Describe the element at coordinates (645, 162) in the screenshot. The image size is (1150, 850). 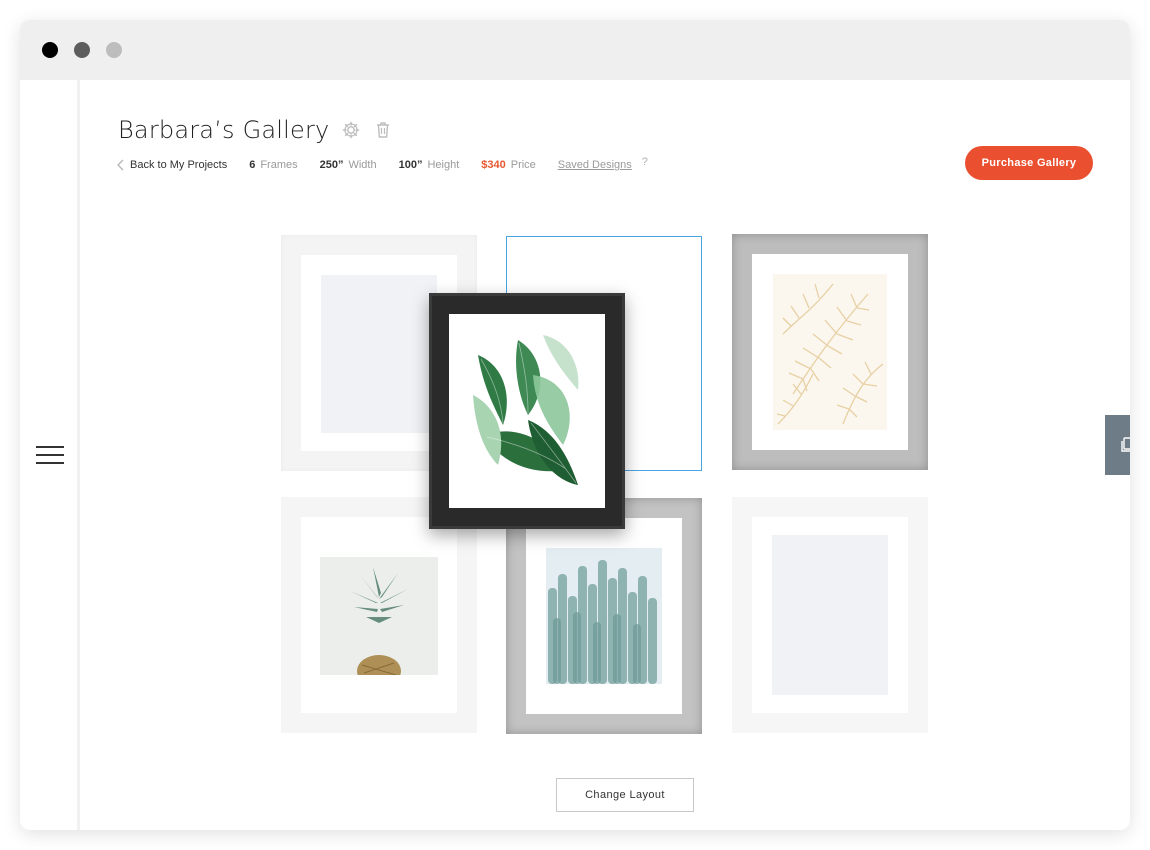
I see `help-icon: ?` at that location.